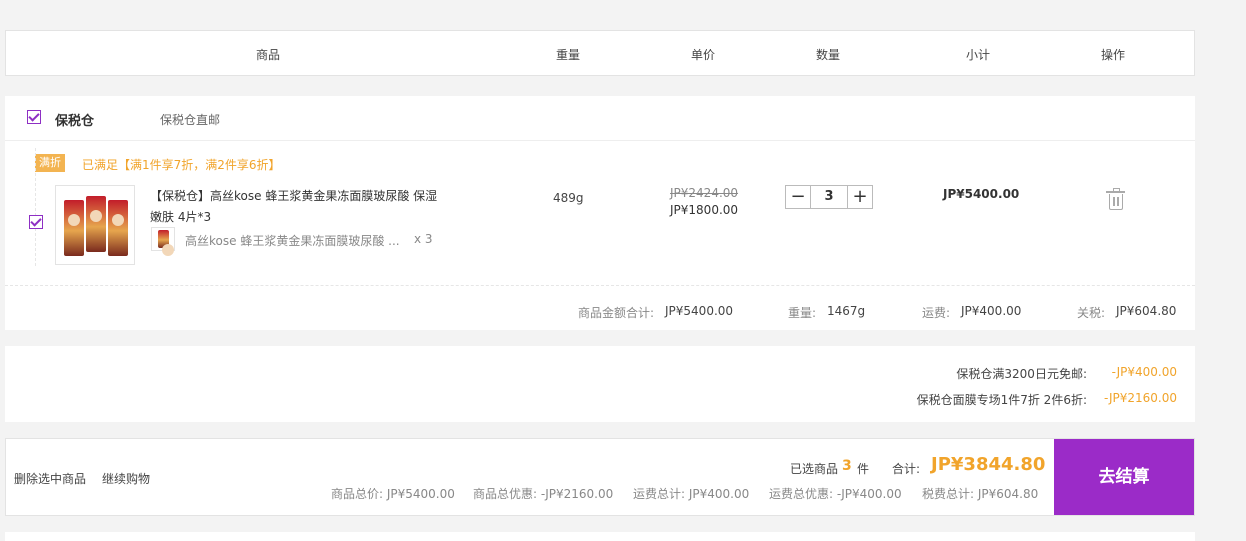  What do you see at coordinates (1021, 374) in the screenshot?
I see `discount-label: 保税仓满3200日元免邮:` at bounding box center [1021, 374].